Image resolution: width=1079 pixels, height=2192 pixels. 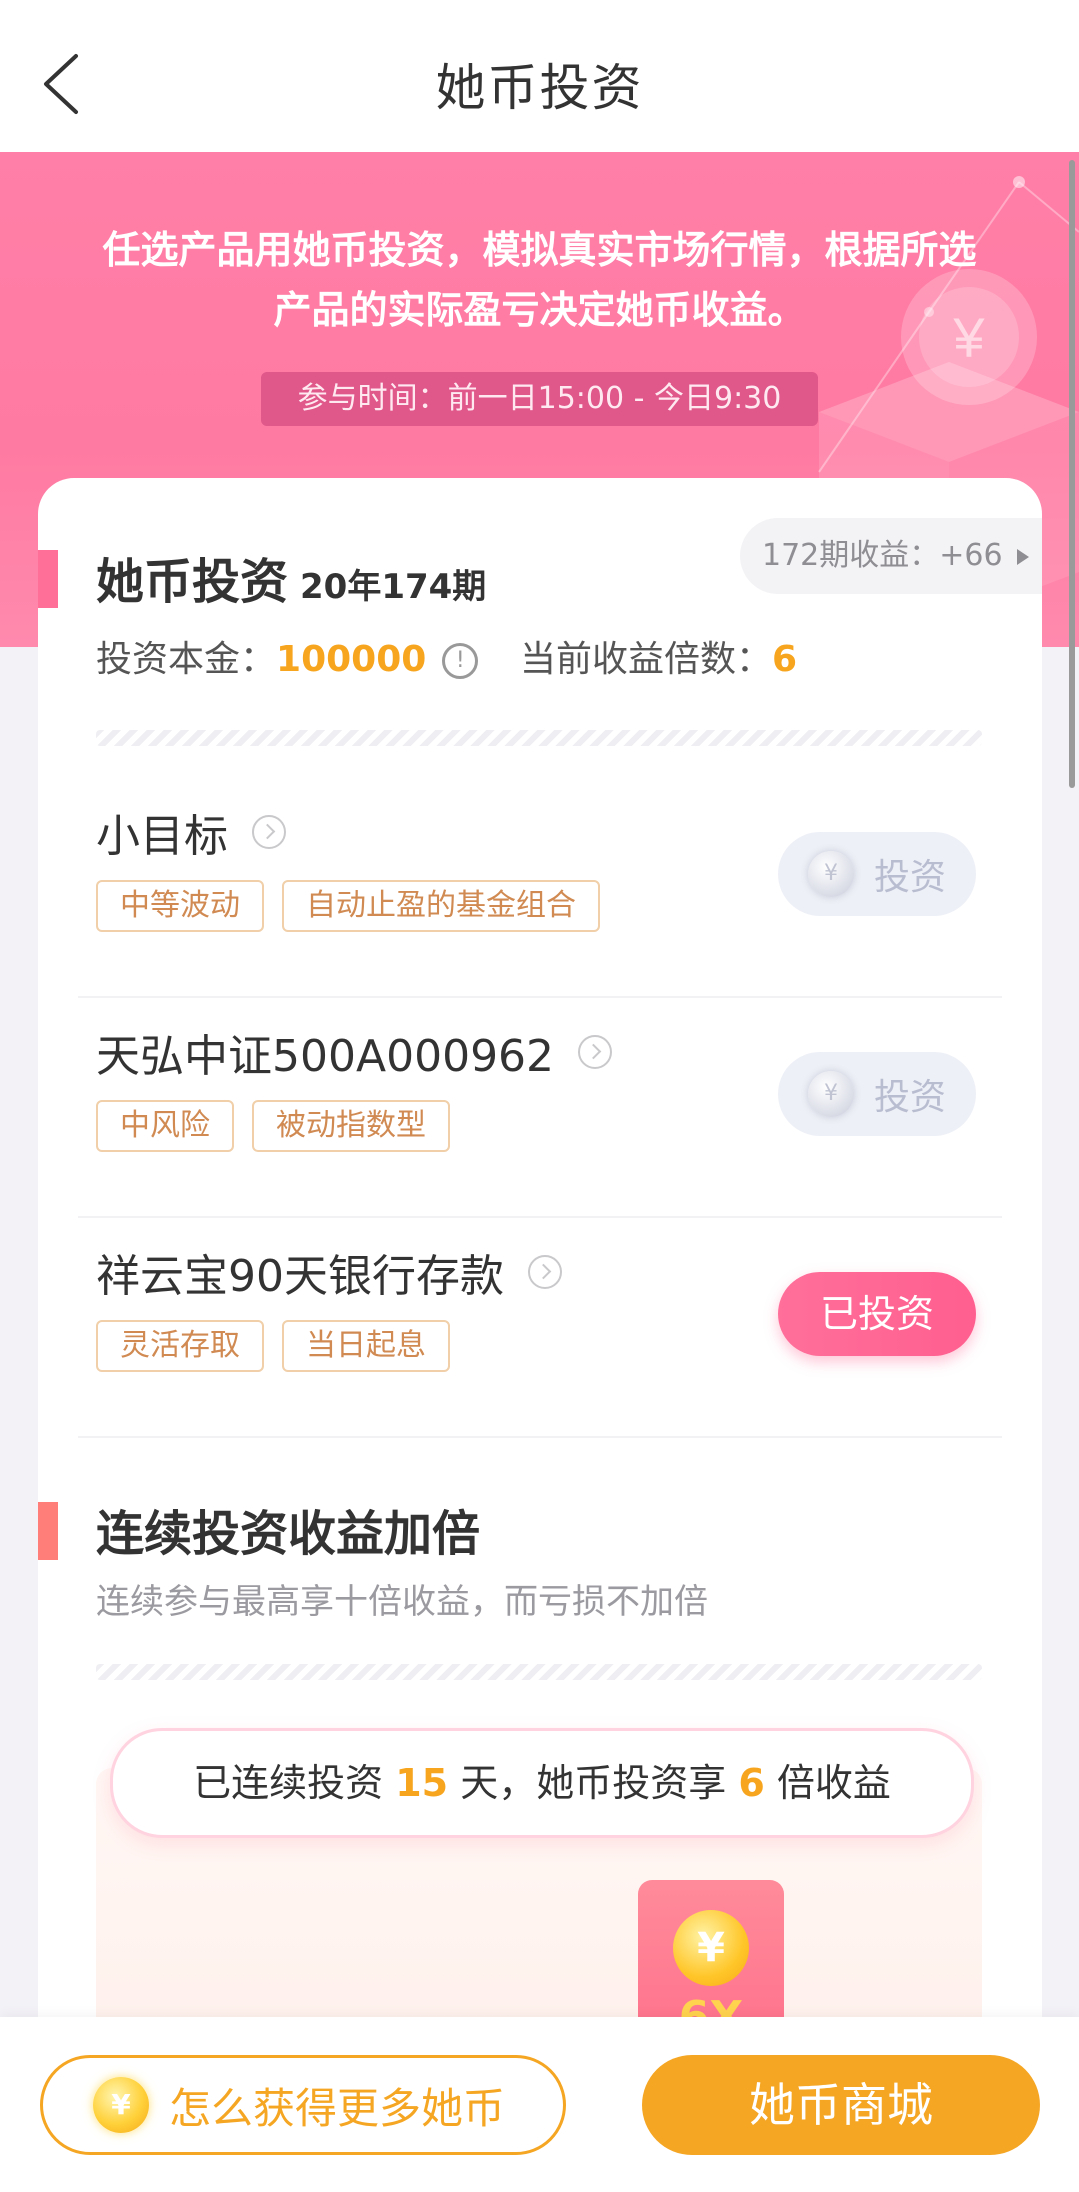 What do you see at coordinates (833, 1783) in the screenshot?
I see `streak-text: 倍收益` at bounding box center [833, 1783].